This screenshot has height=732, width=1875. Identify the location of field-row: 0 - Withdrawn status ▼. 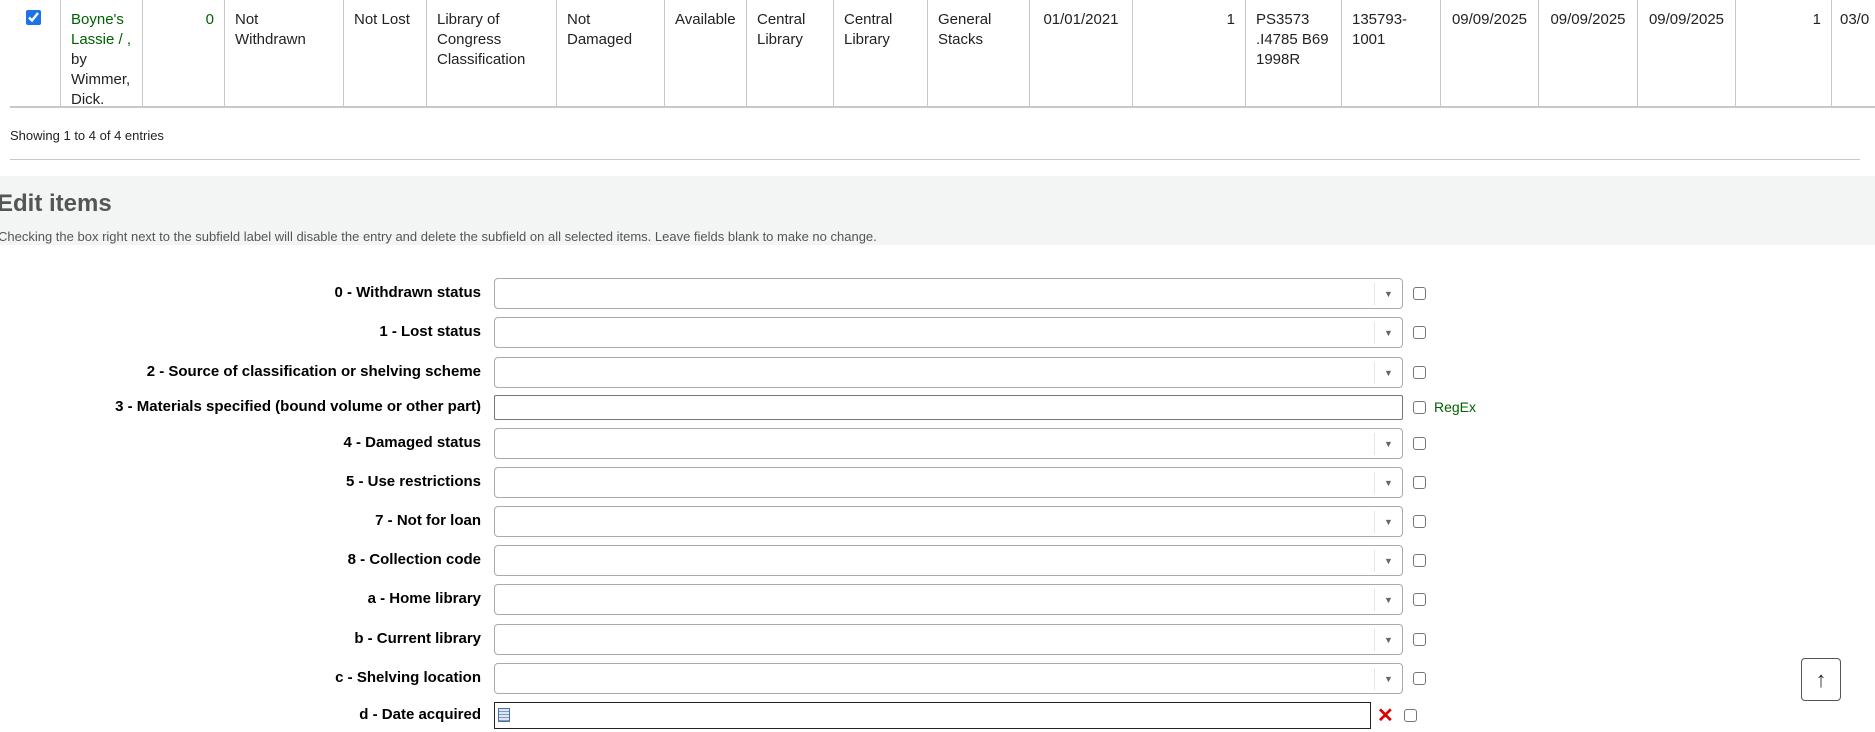
(937, 293).